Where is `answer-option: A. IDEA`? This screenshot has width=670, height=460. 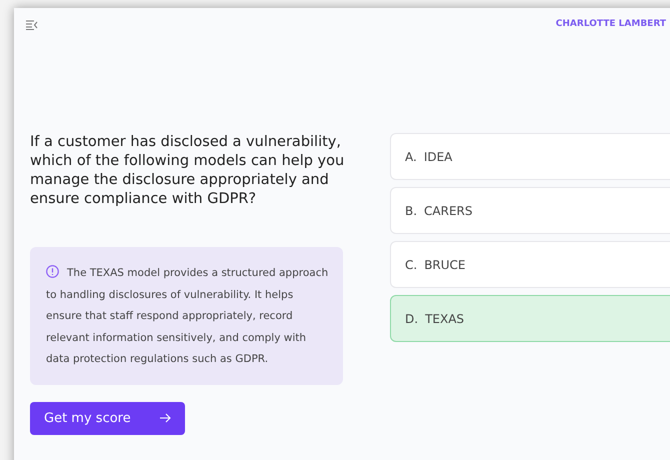
answer-option: A. IDEA is located at coordinates (530, 156).